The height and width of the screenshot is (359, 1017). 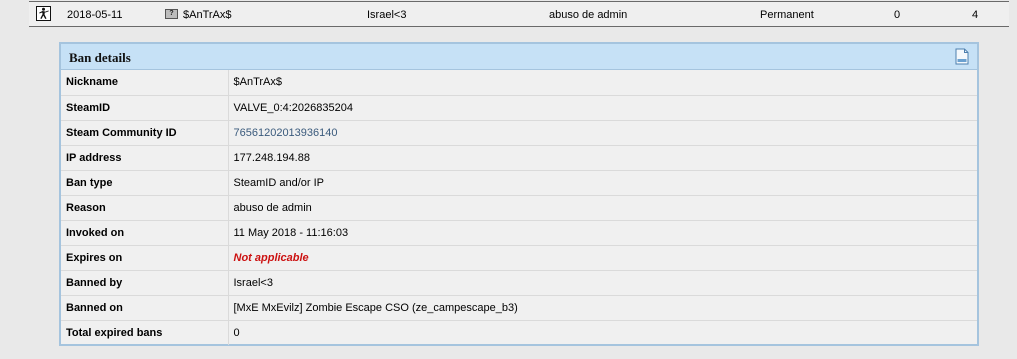 I want to click on detail-row-ban-type: Ban type SteamID and/or IP, so click(x=519, y=183).